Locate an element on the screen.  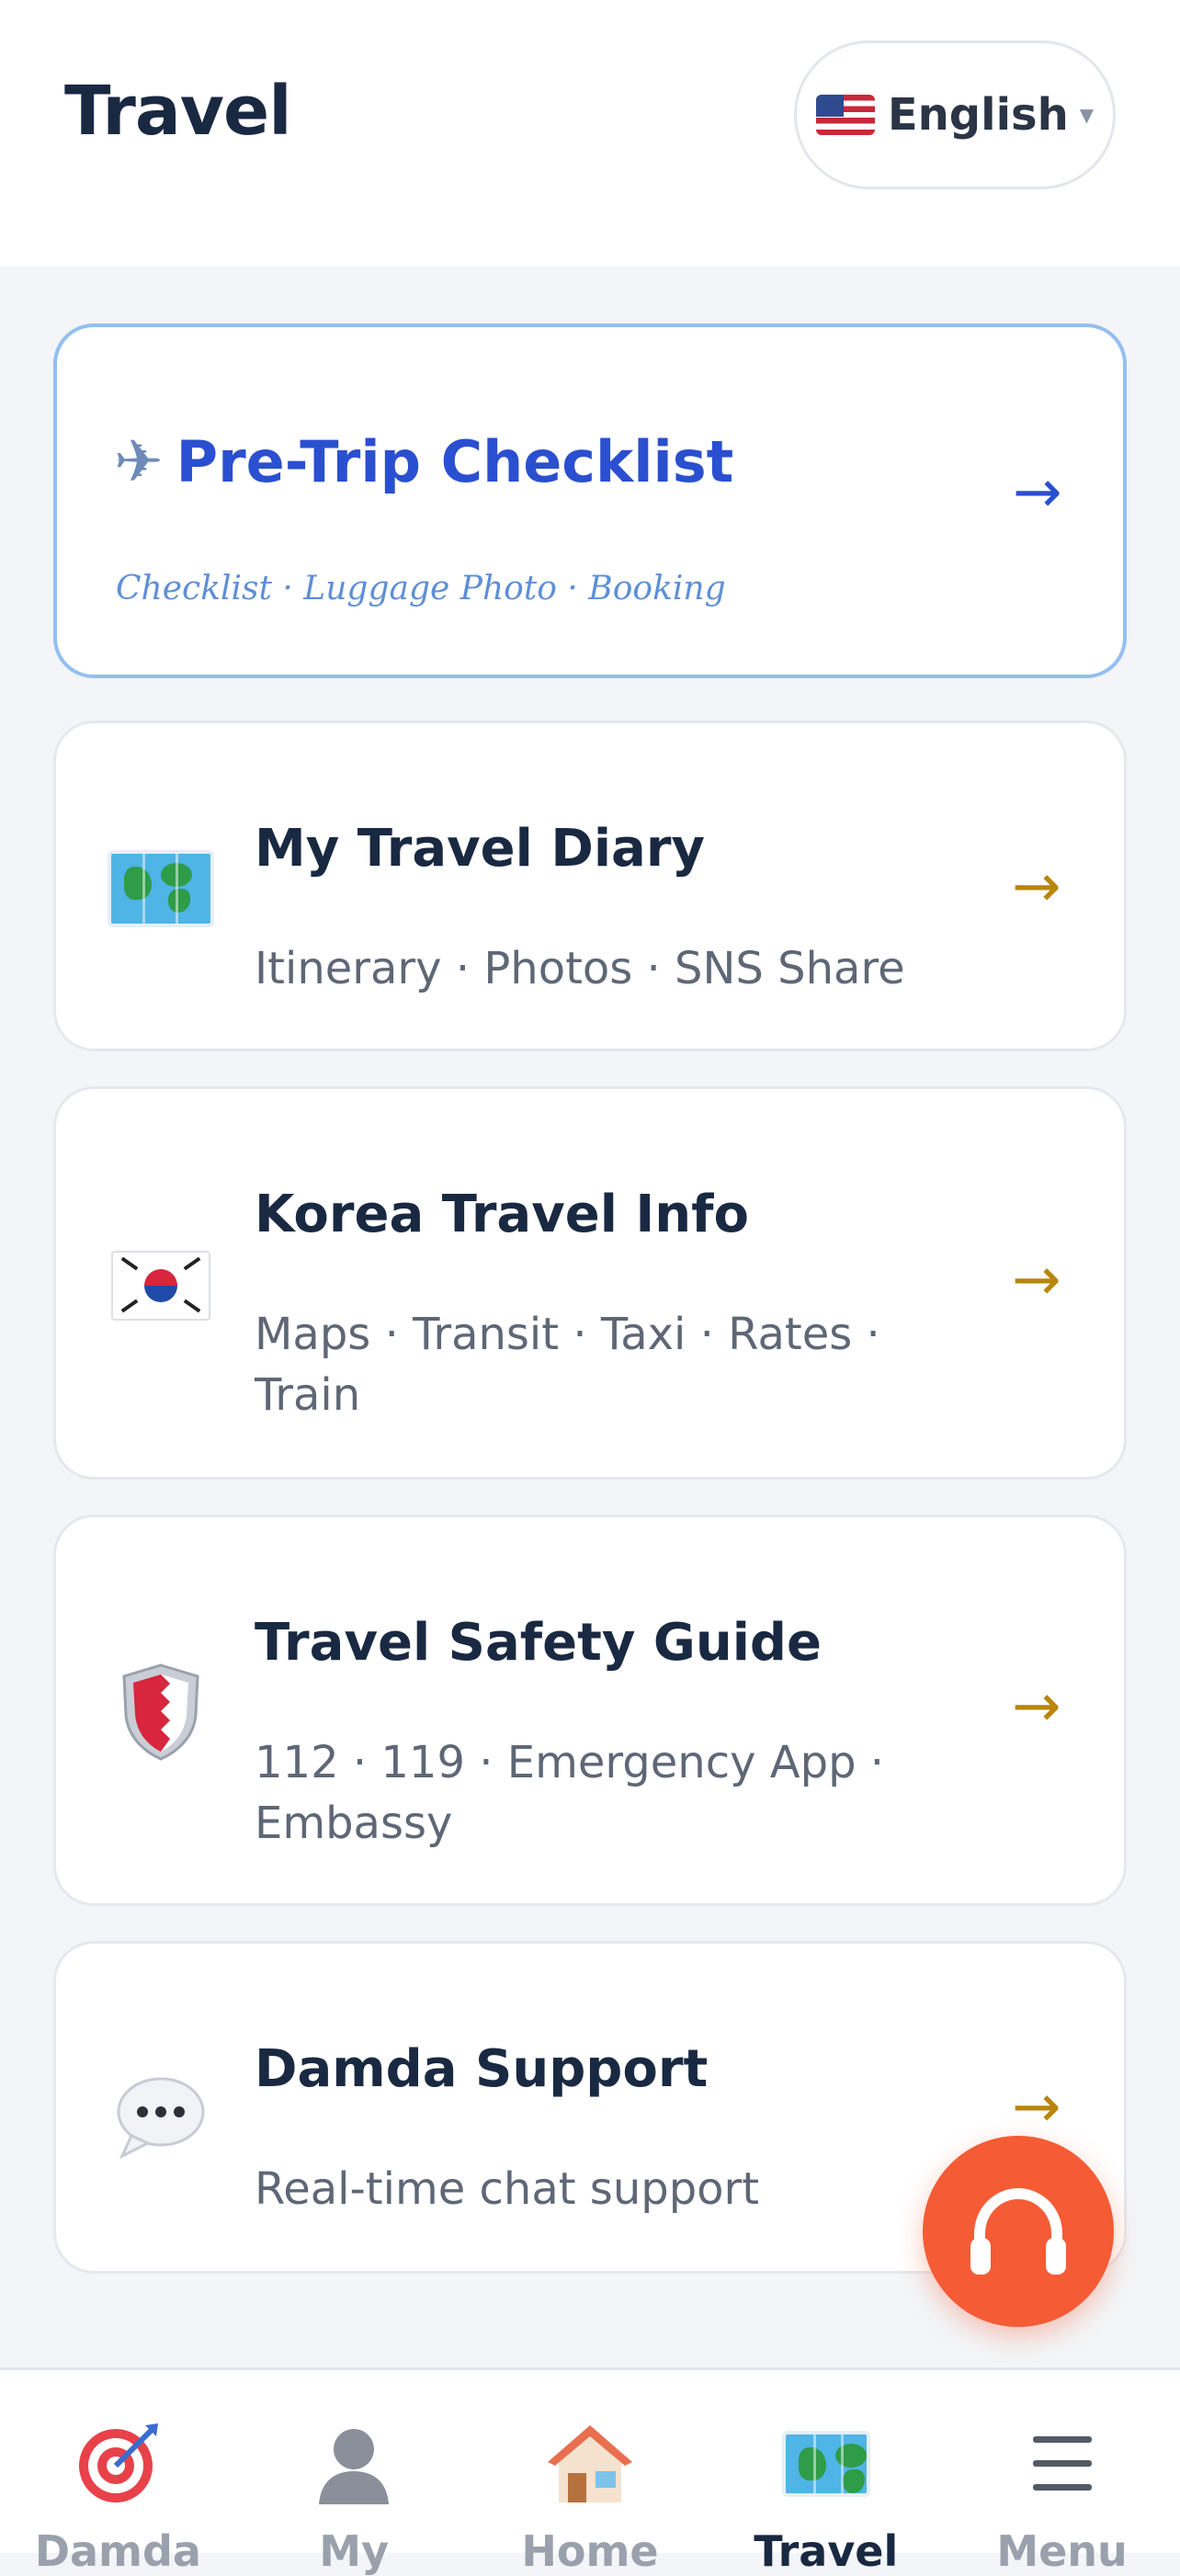
nav-item-my: My is located at coordinates (354, 2473).